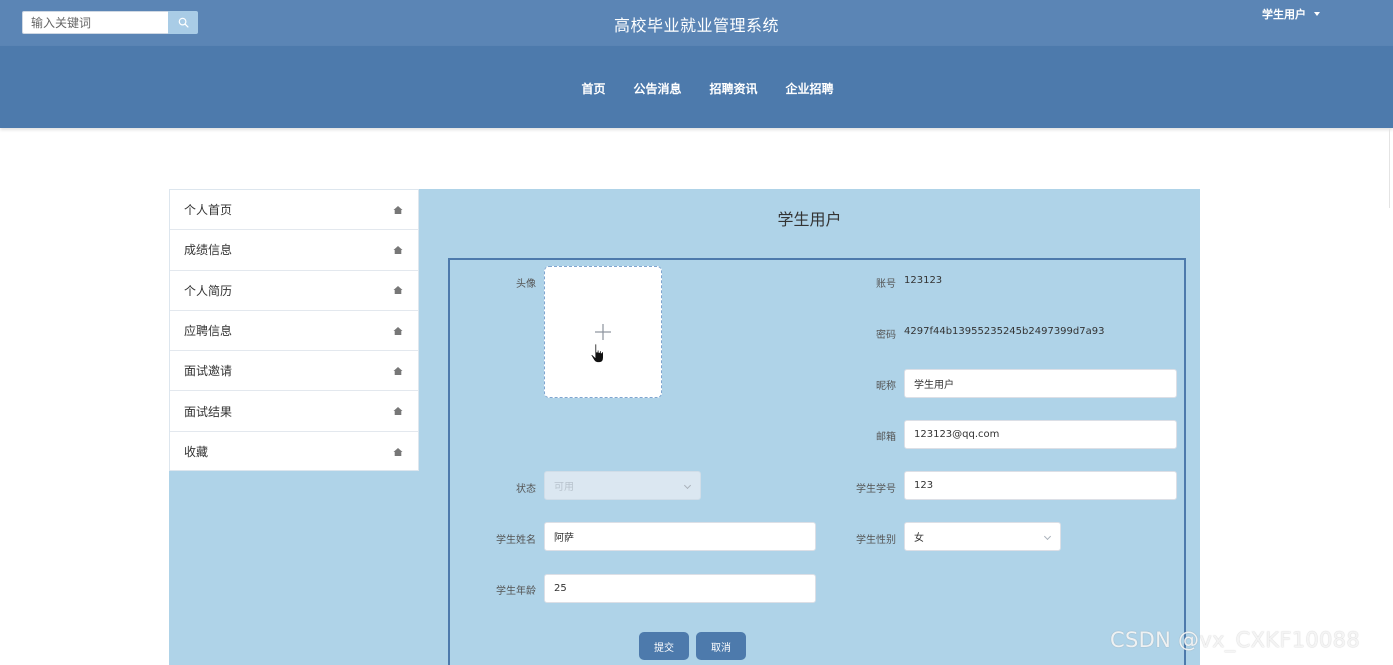 The width and height of the screenshot is (1393, 665). What do you see at coordinates (1284, 14) in the screenshot?
I see `user-menu-label: 学生用户` at bounding box center [1284, 14].